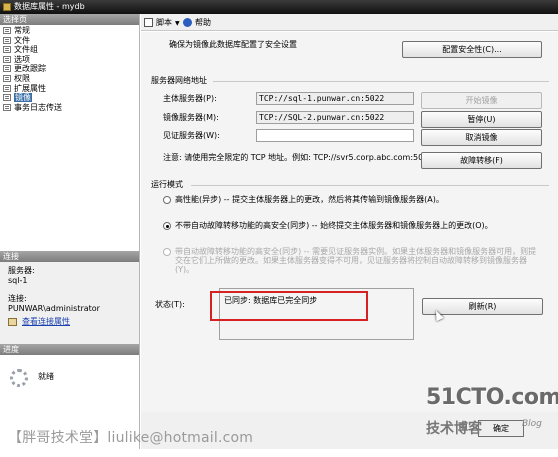  Describe the element at coordinates (279, 7) in the screenshot. I see `window-title-bar: 数据库属性 - mydb` at that location.